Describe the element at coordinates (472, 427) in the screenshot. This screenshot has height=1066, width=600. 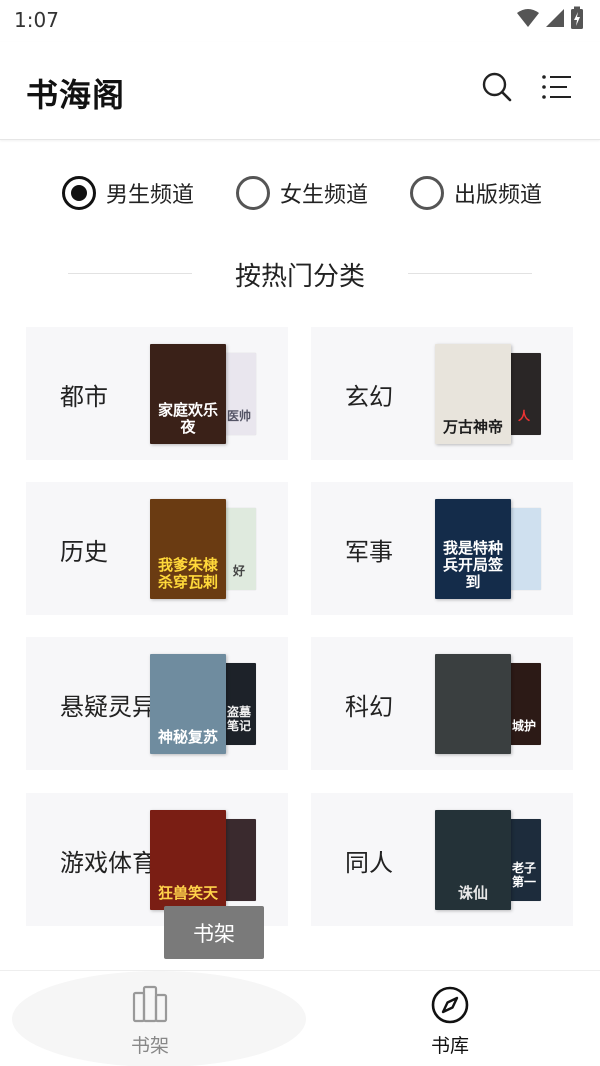
I see `cover-title: 万古神帝` at that location.